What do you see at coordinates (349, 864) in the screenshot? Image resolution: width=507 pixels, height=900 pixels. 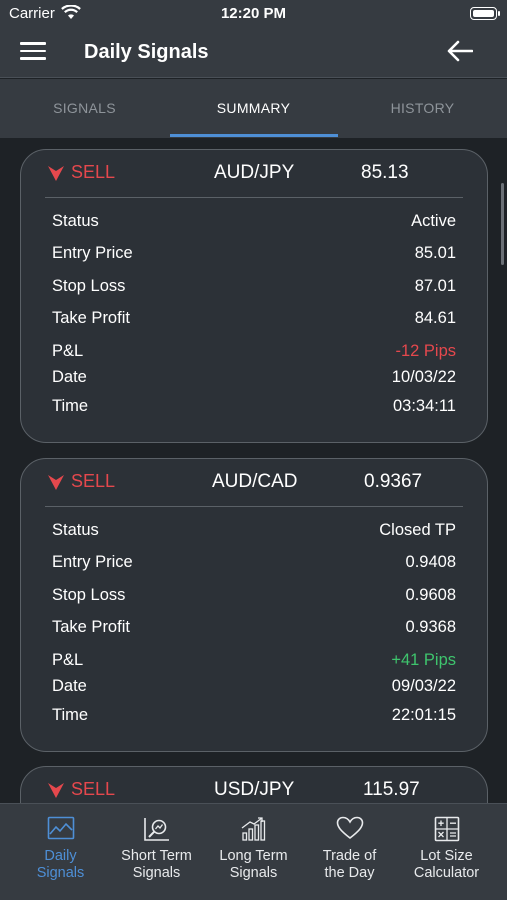 I see `nav-label: Trade of the Day` at bounding box center [349, 864].